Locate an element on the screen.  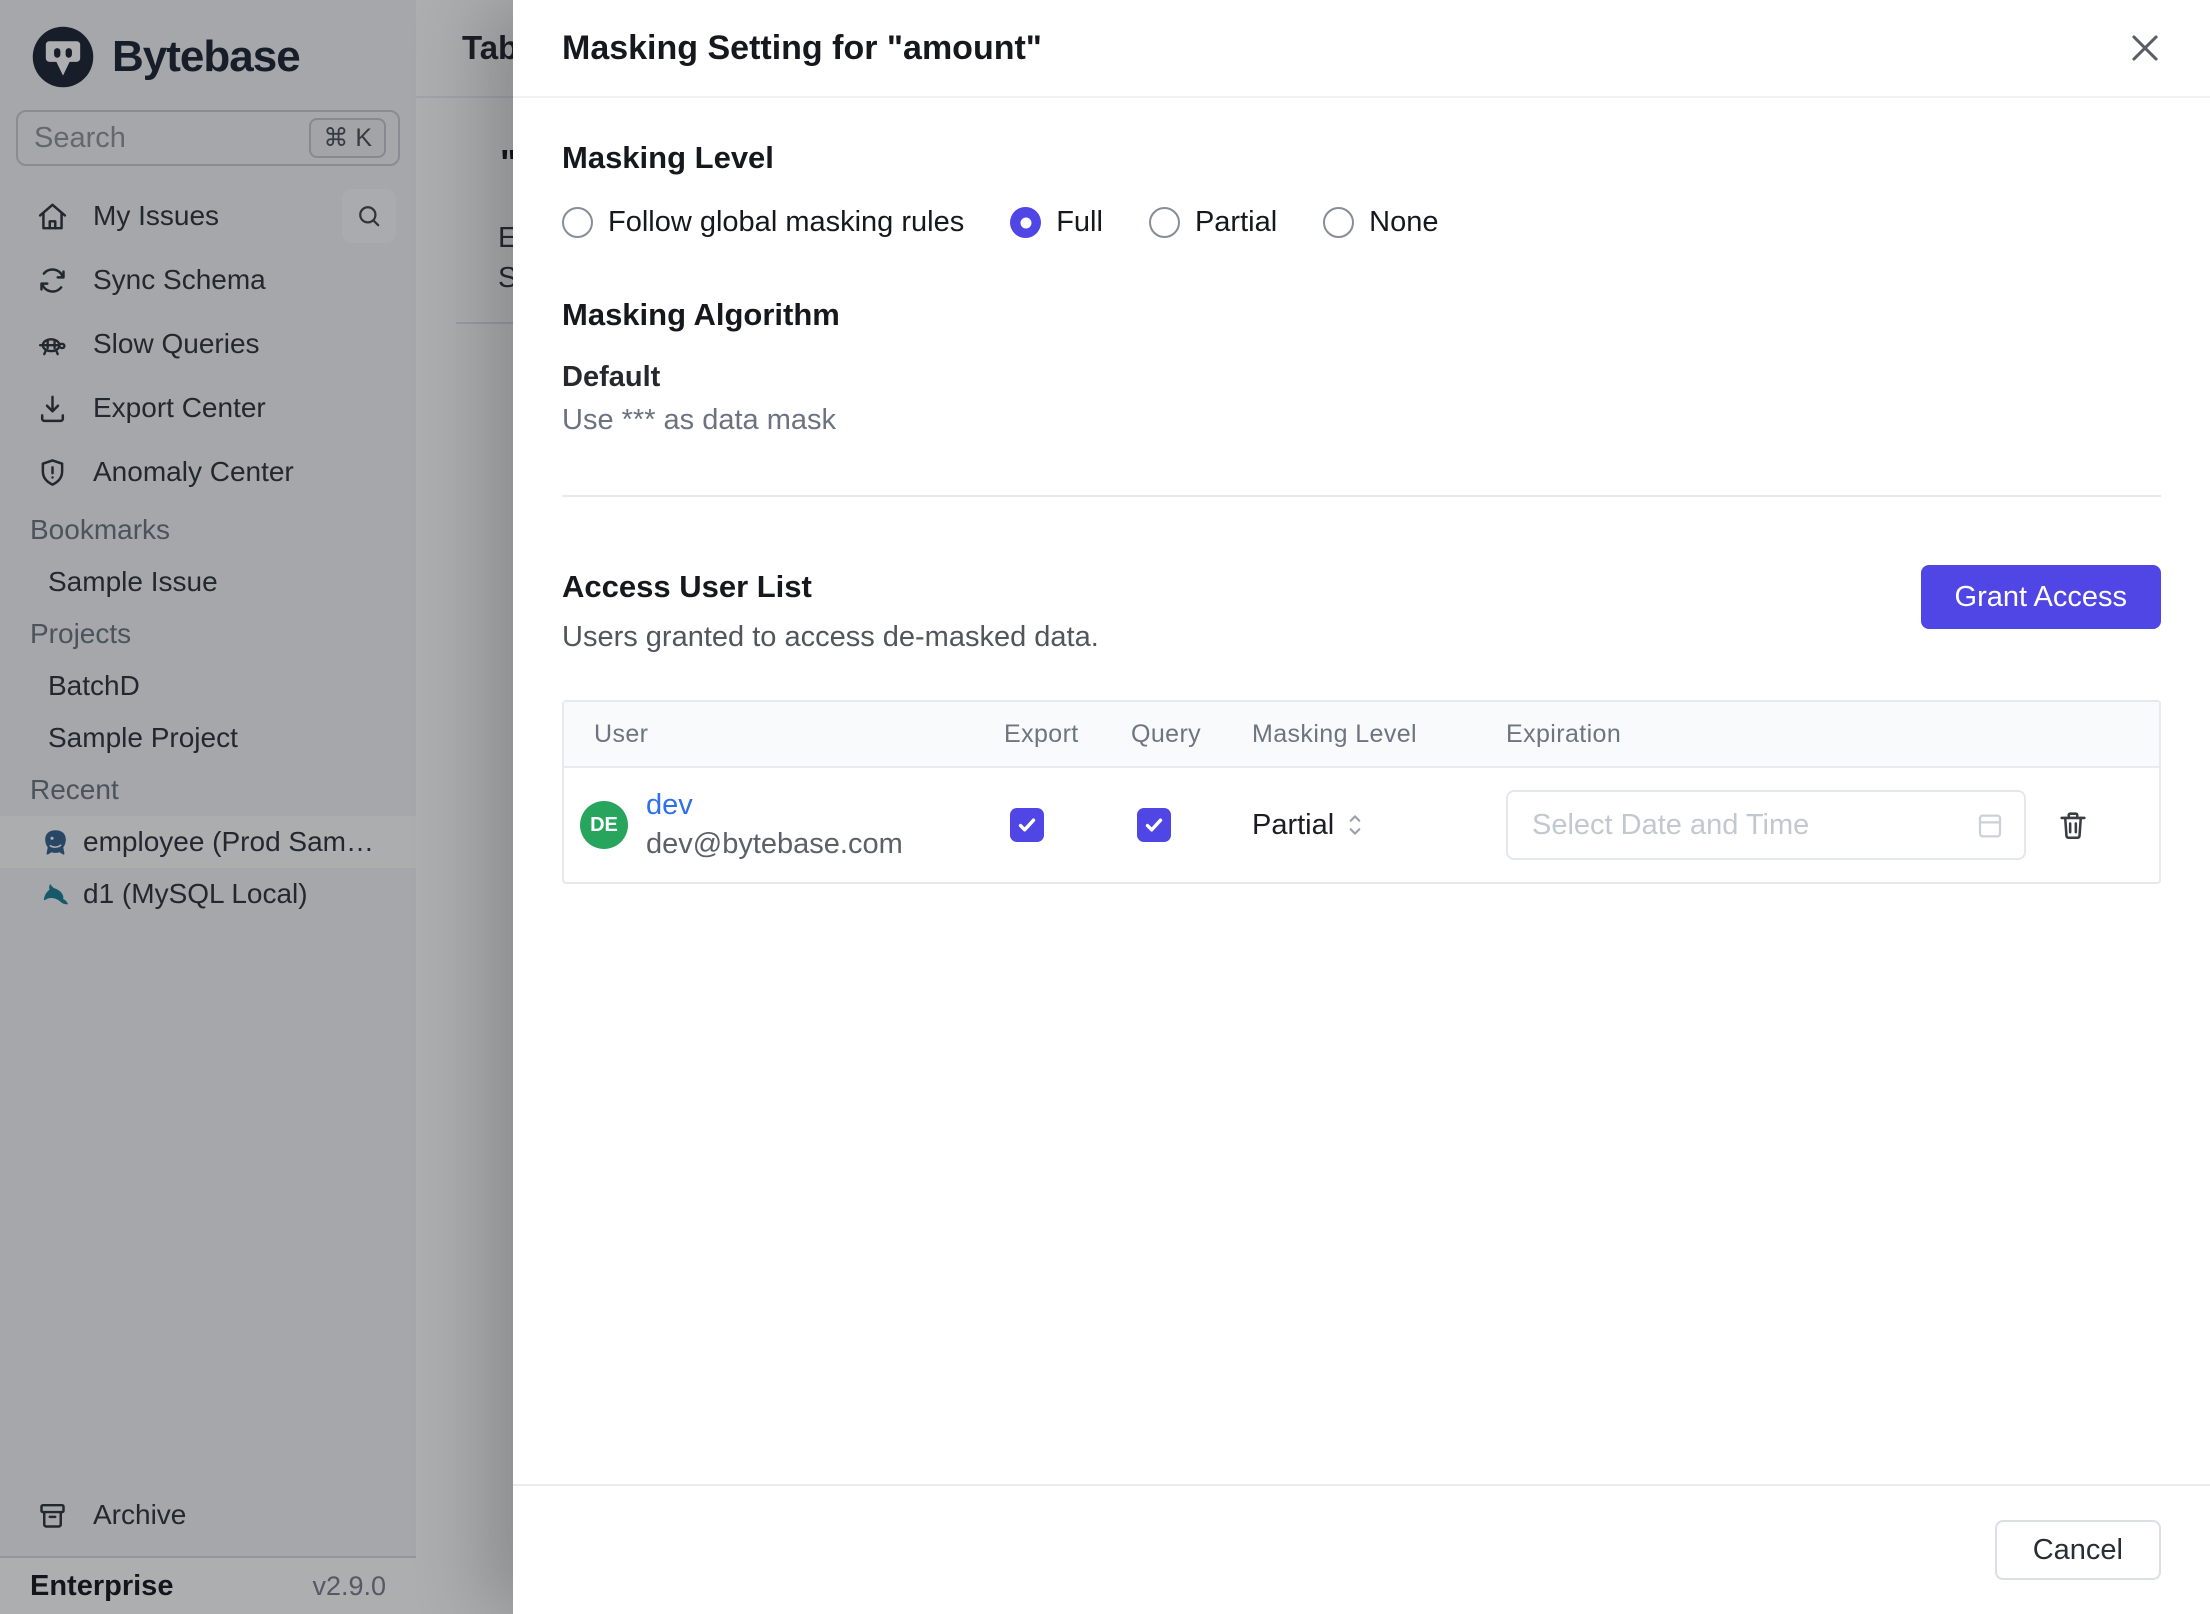
query-checkbox-checked is located at coordinates (1154, 825).